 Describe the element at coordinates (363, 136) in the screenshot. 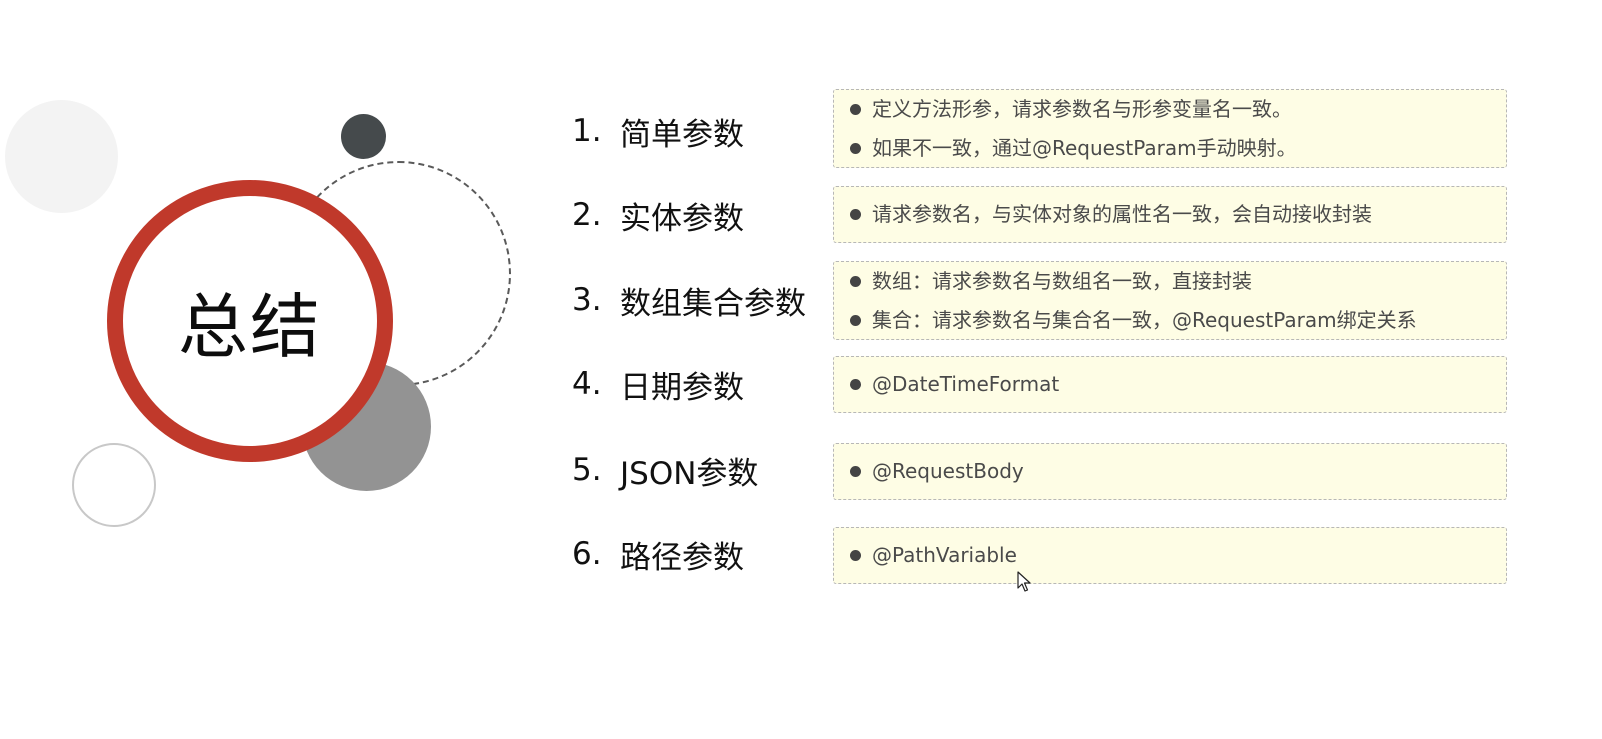

I see `decorative-circle-dark` at that location.